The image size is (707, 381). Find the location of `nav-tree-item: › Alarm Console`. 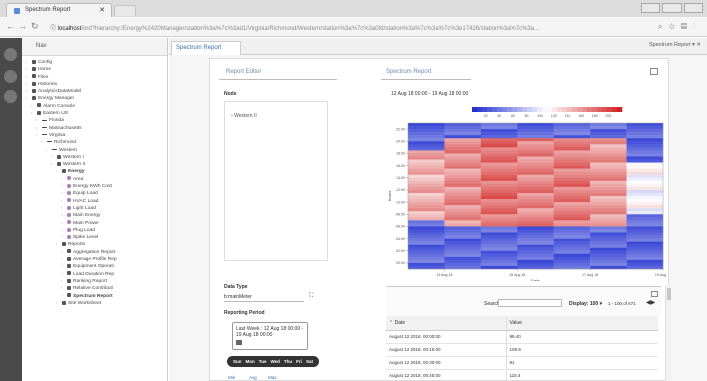

nav-tree-item: › Alarm Console is located at coordinates (94, 105).